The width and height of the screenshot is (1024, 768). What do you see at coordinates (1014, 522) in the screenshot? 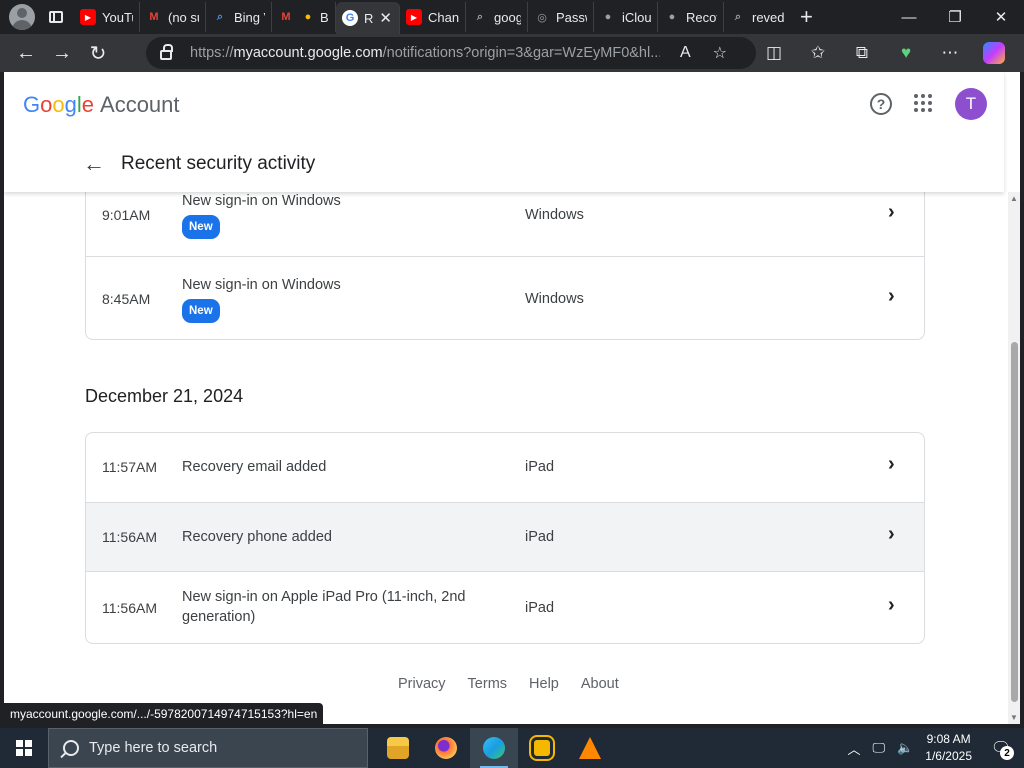
I see `scroll-thumb` at bounding box center [1014, 522].